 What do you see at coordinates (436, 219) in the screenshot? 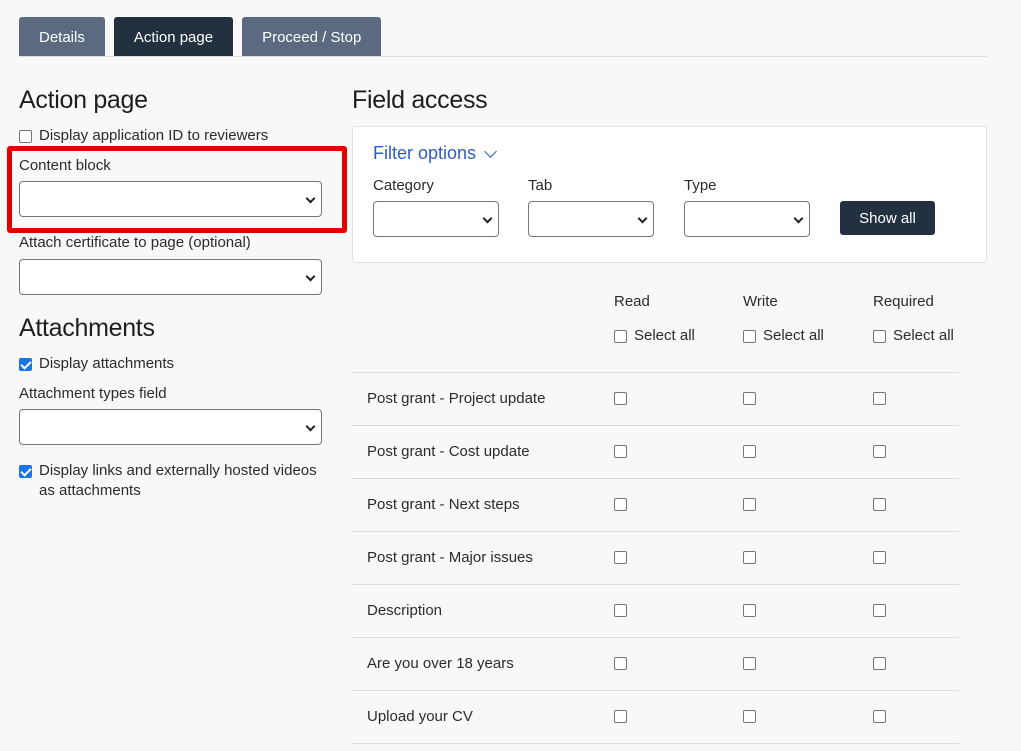
I see `category-select` at bounding box center [436, 219].